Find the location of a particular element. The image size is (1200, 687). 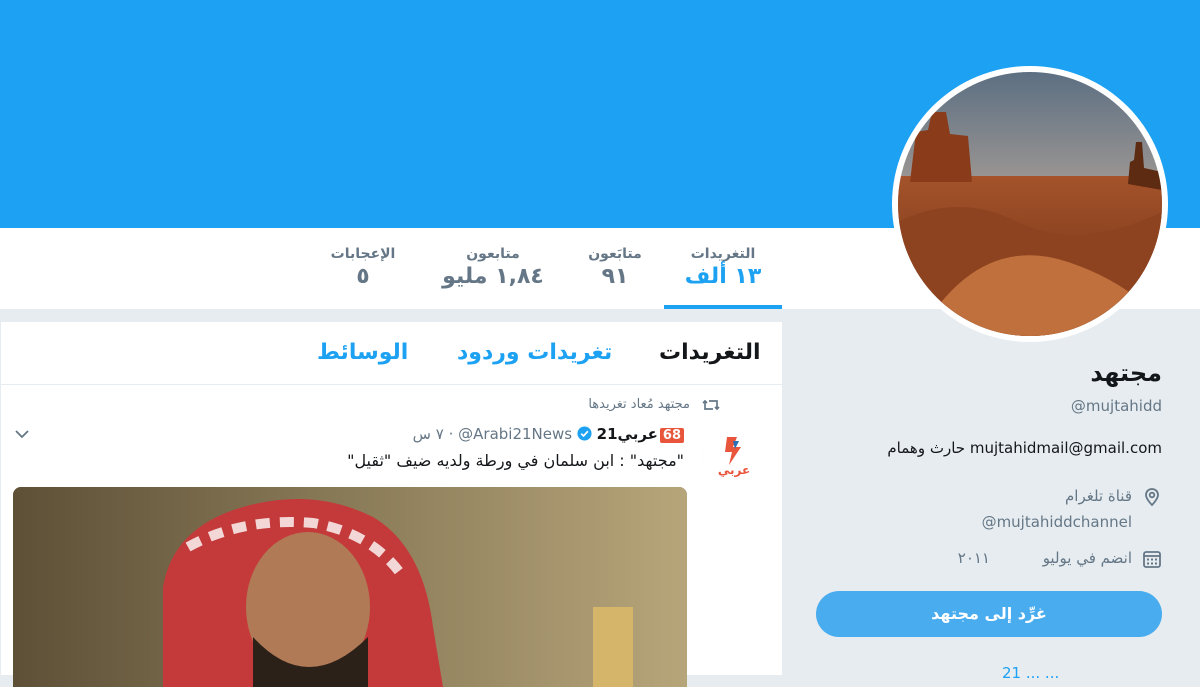

stat-likes: الإعجابات ٥ is located at coordinates (363, 267).